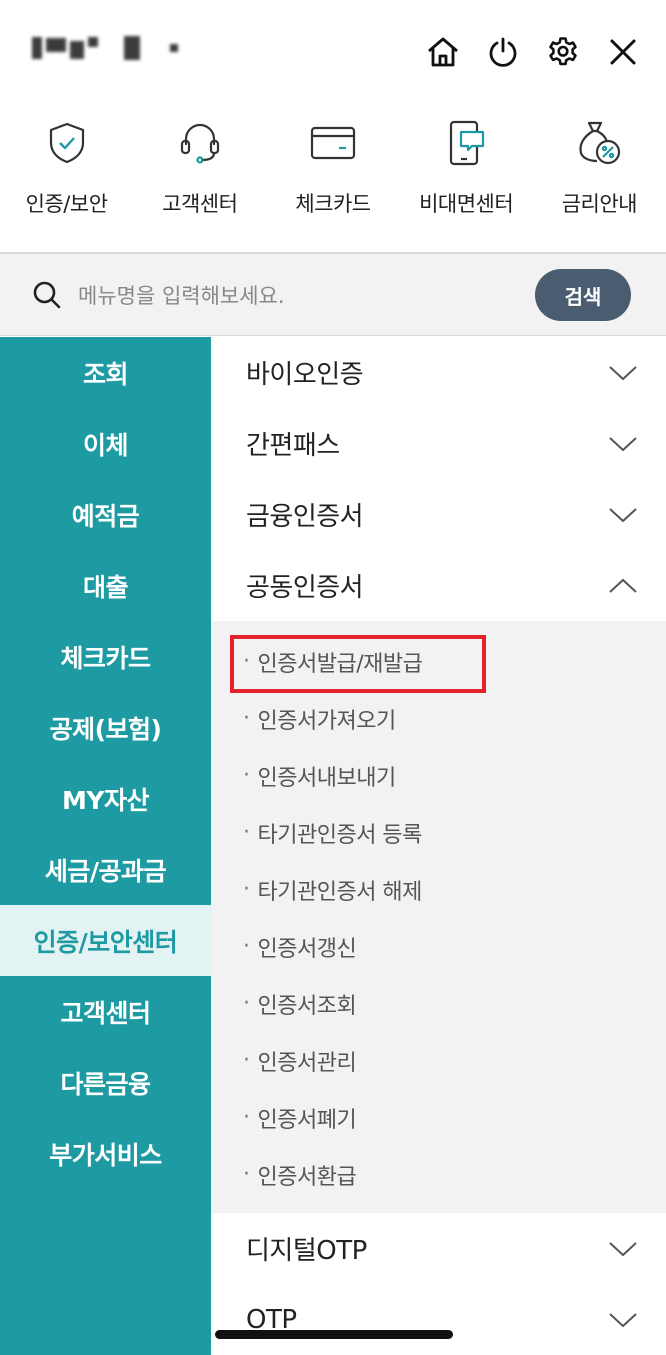  I want to click on sidebar-item-extra-services: 부가서비스, so click(105, 1153).